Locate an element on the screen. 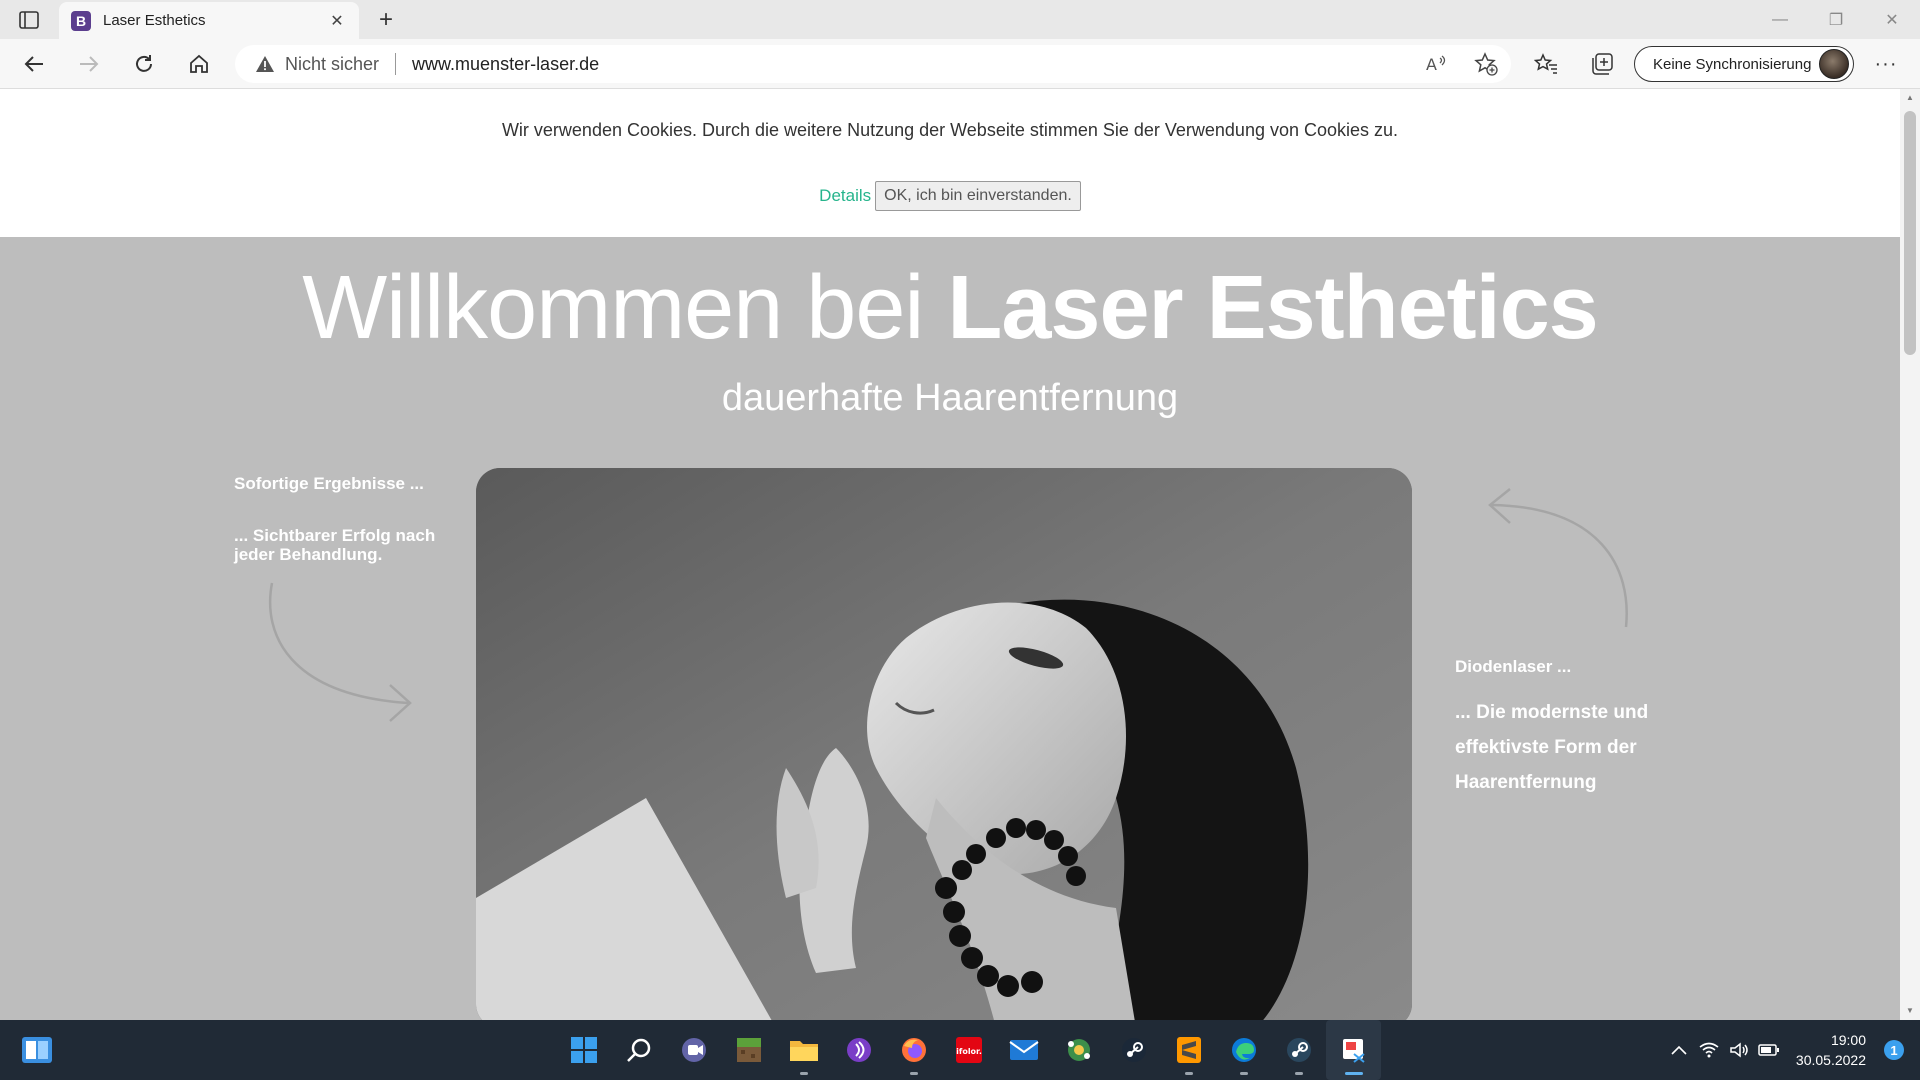  add-favorite-icon is located at coordinates (1486, 64).